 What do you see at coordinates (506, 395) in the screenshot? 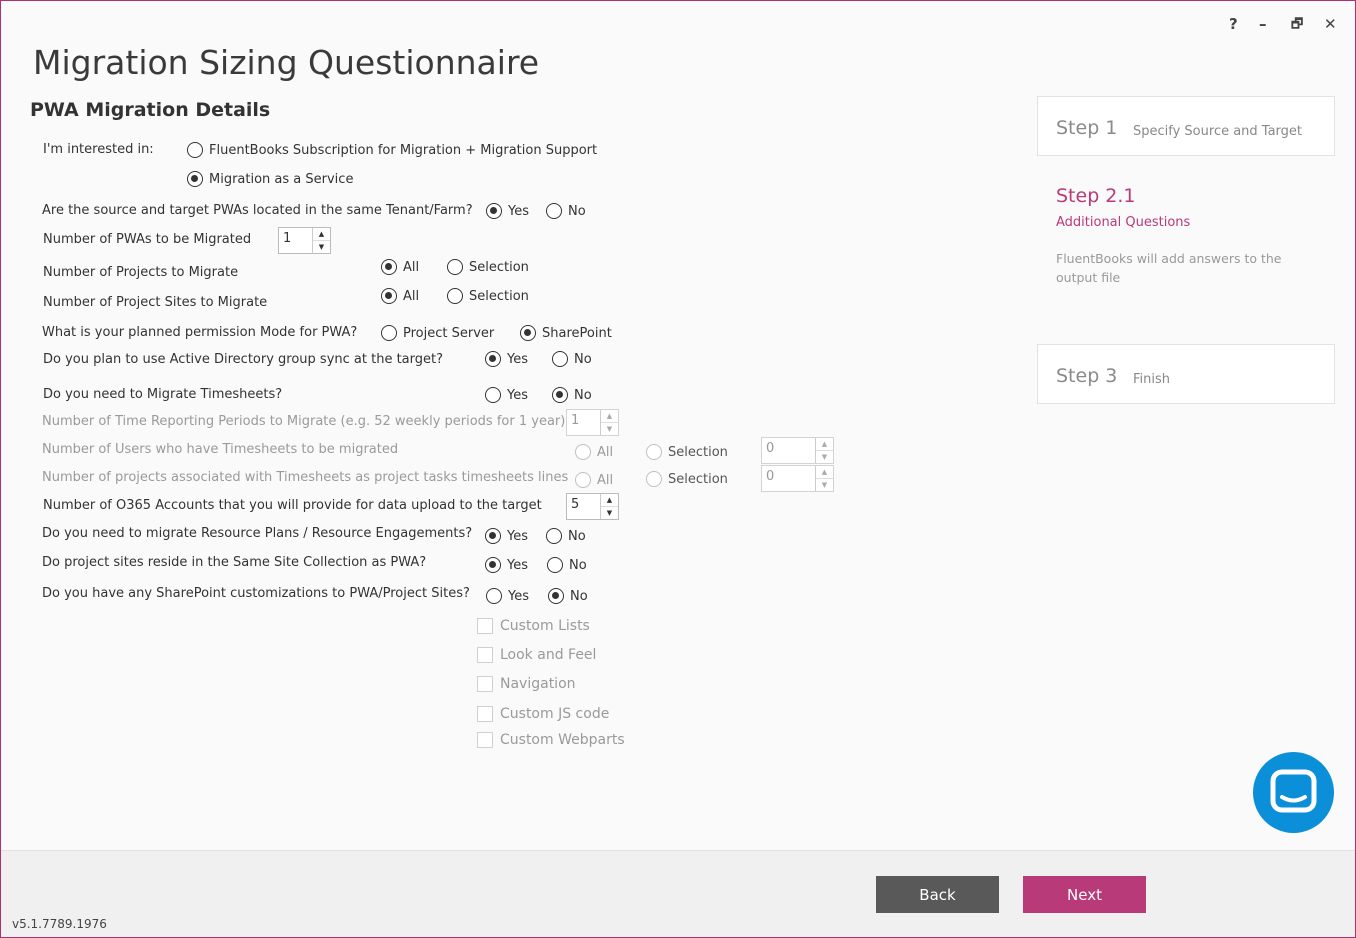
I see `timesheets-yes-radio: Yes` at bounding box center [506, 395].